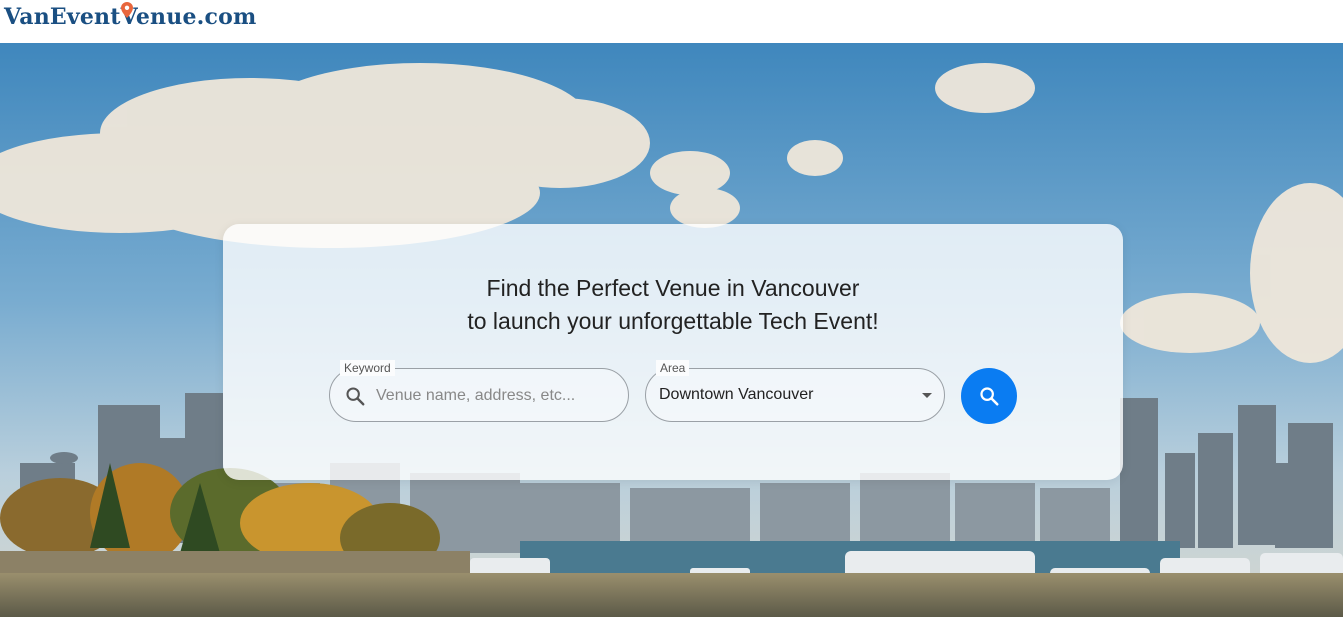  Describe the element at coordinates (927, 395) in the screenshot. I see `chevron-down-icon` at that location.